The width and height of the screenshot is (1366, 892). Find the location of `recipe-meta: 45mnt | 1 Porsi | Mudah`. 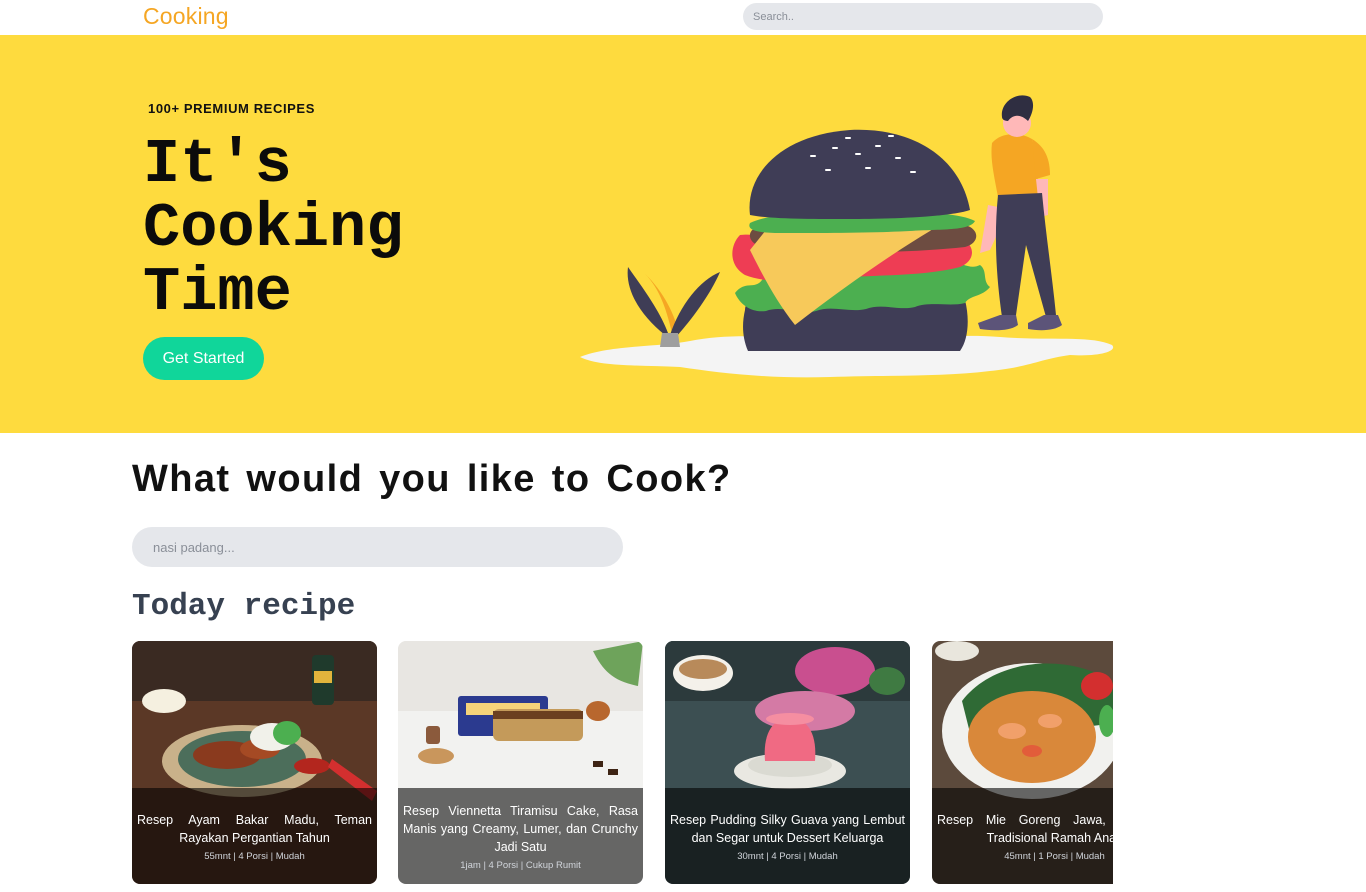

recipe-meta: 45mnt | 1 Porsi | Mudah is located at coordinates (1054, 856).